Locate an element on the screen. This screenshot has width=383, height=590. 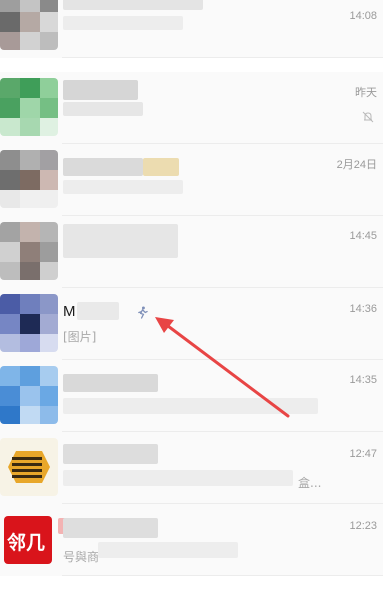
timestamp: 12:47 is located at coordinates (363, 454).